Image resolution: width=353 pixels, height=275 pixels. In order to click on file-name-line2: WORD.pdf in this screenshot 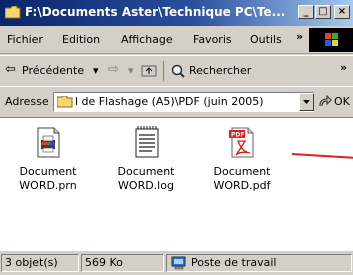, I will do `click(242, 185)`.